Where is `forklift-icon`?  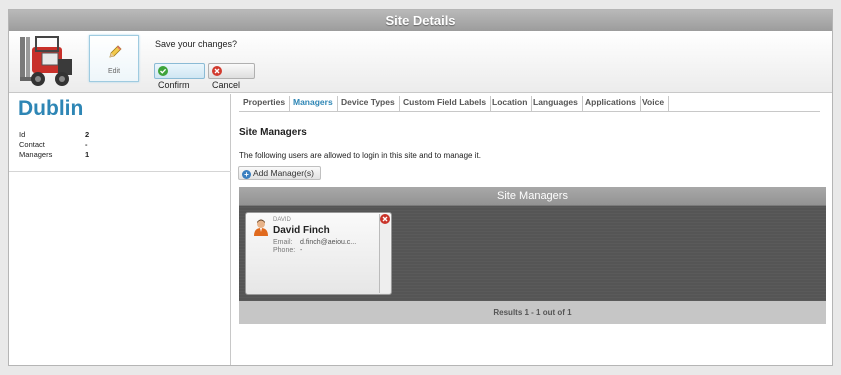 forklift-icon is located at coordinates (46, 61).